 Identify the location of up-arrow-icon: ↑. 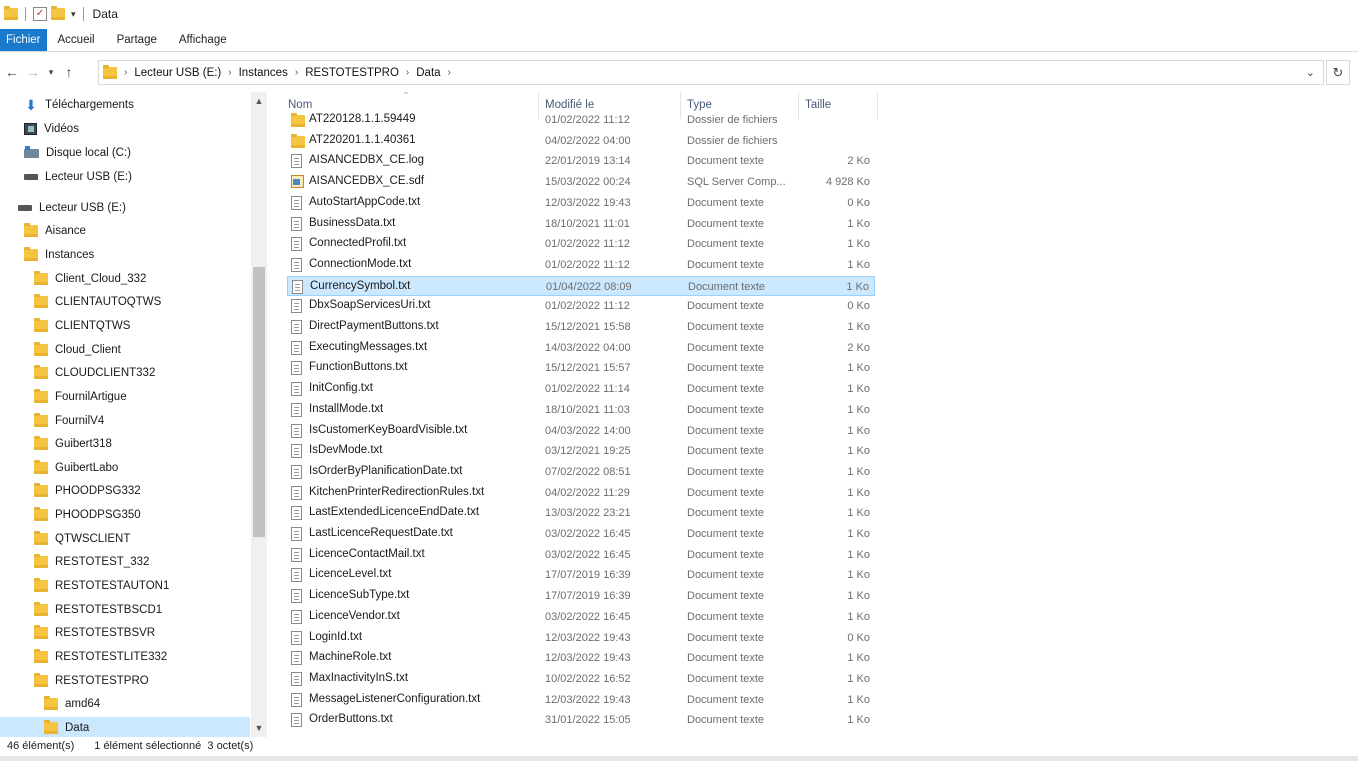
(69, 72).